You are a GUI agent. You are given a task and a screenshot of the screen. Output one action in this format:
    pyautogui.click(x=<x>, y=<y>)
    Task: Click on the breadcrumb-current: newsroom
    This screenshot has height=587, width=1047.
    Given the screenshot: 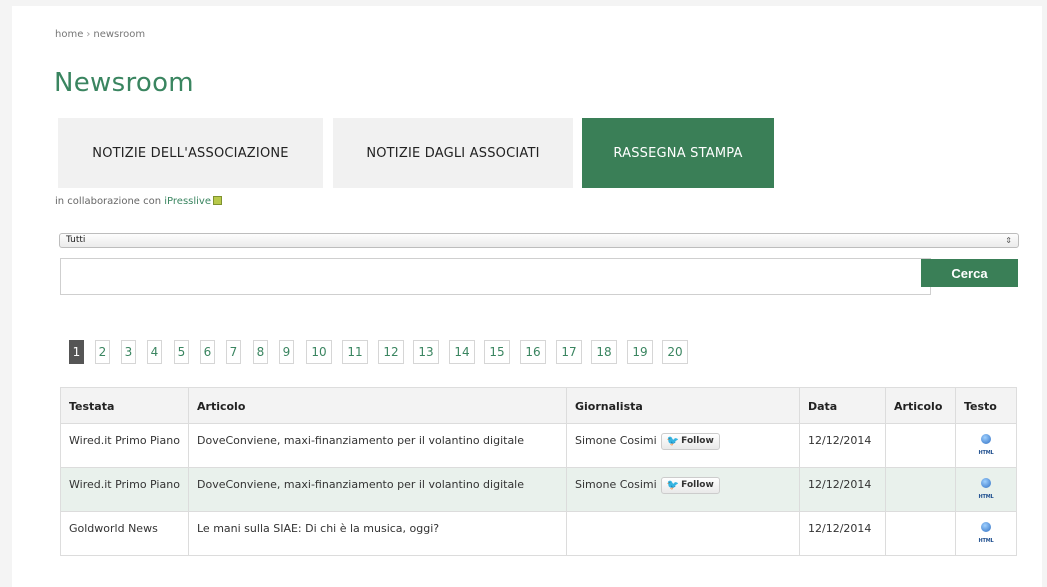 What is the action you would take?
    pyautogui.click(x=119, y=34)
    